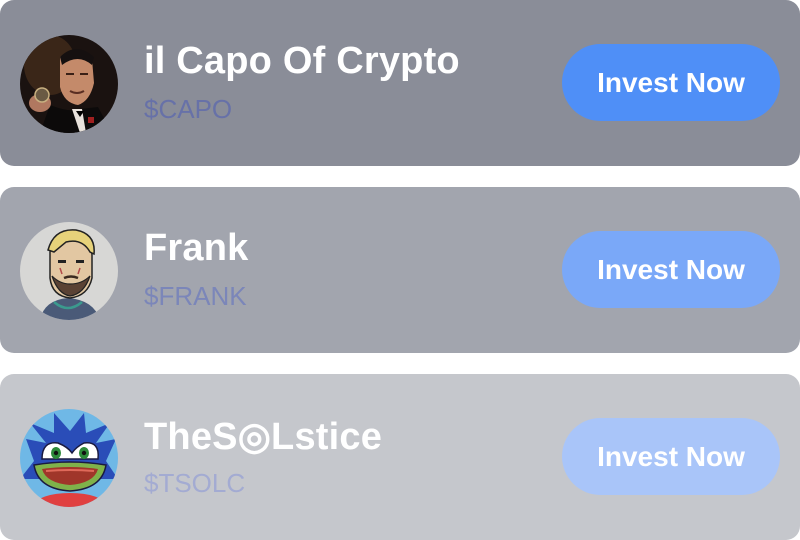  I want to click on godfather-portrait-icon, so click(69, 84).